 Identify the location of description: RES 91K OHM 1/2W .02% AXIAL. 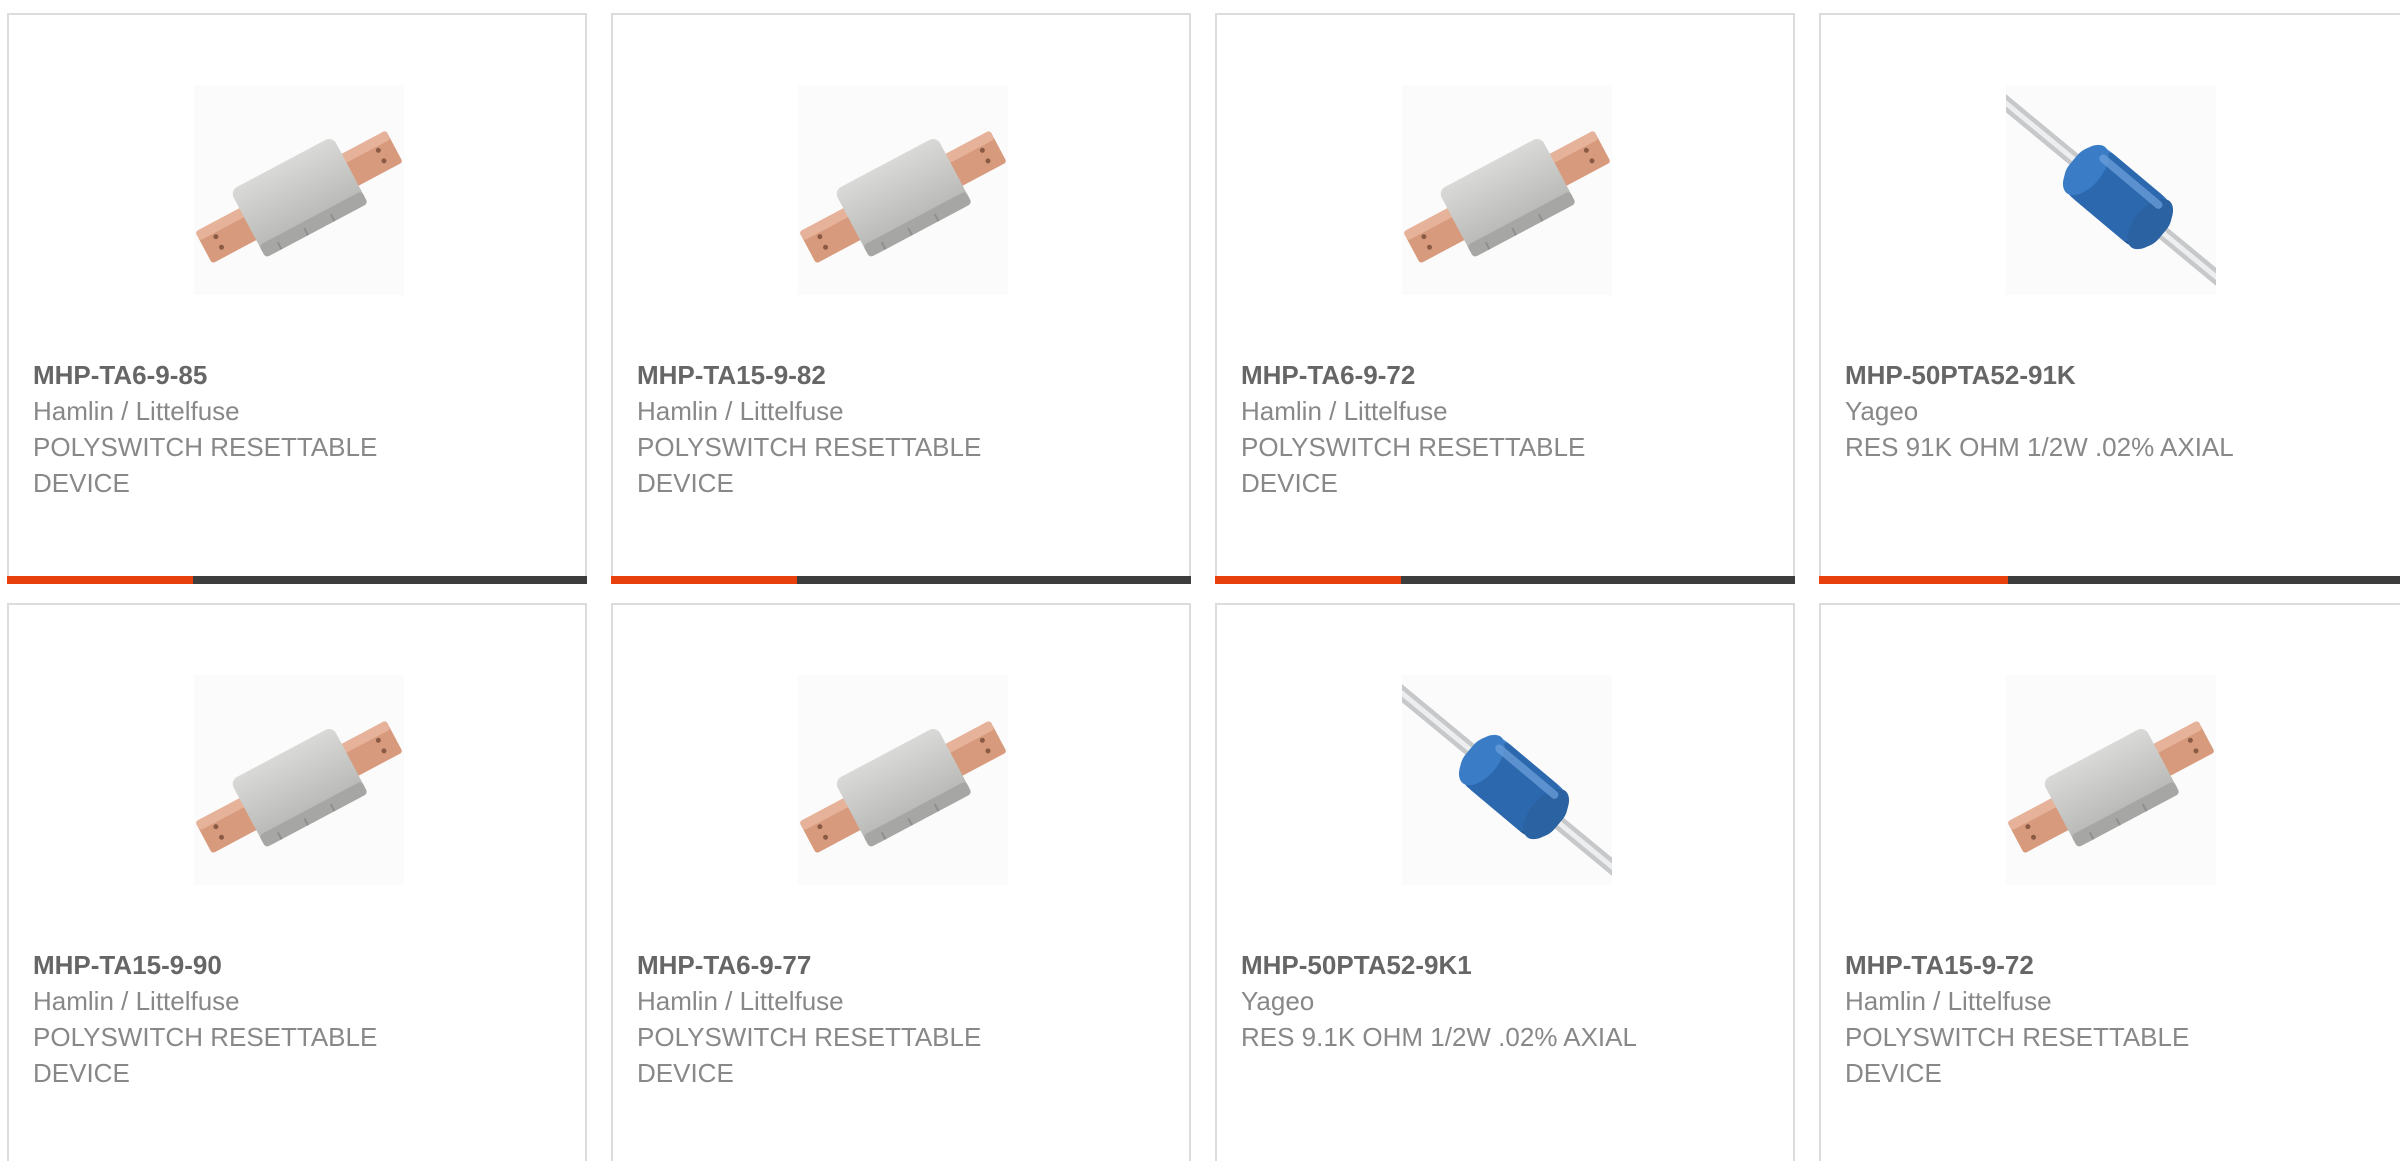
(2039, 447).